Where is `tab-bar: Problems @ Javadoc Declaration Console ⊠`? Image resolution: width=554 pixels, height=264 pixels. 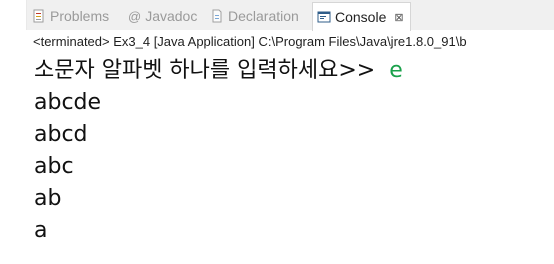 tab-bar: Problems @ Javadoc Declaration Console ⊠ is located at coordinates (290, 15).